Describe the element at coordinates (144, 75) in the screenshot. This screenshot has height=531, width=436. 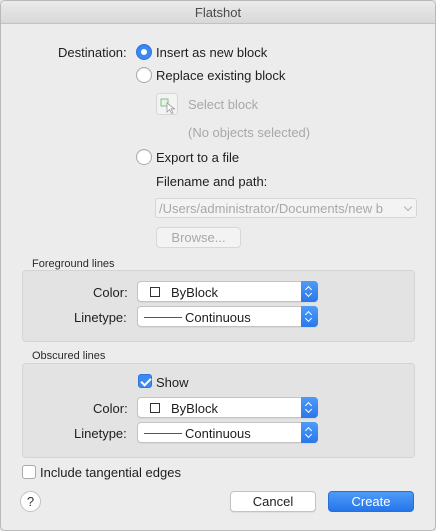
I see `replace-existing-block-radio` at that location.